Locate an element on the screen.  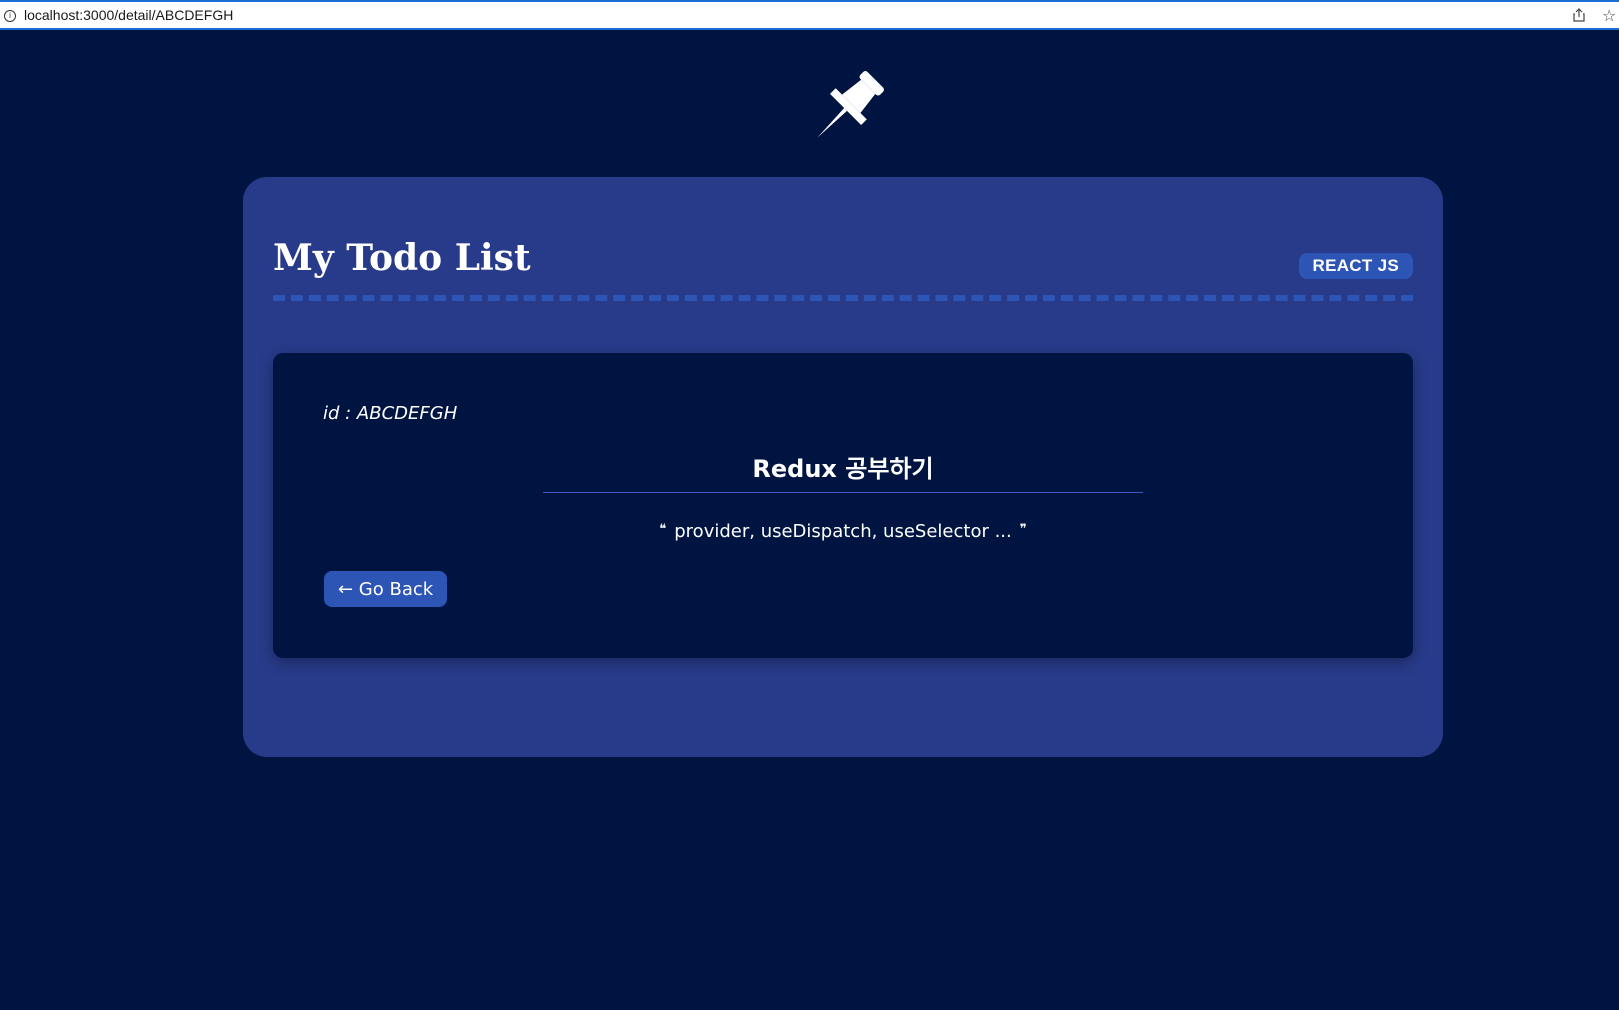
todo-body: ❝ provider, useDispatch, useSelector ... ❞ is located at coordinates (843, 531).